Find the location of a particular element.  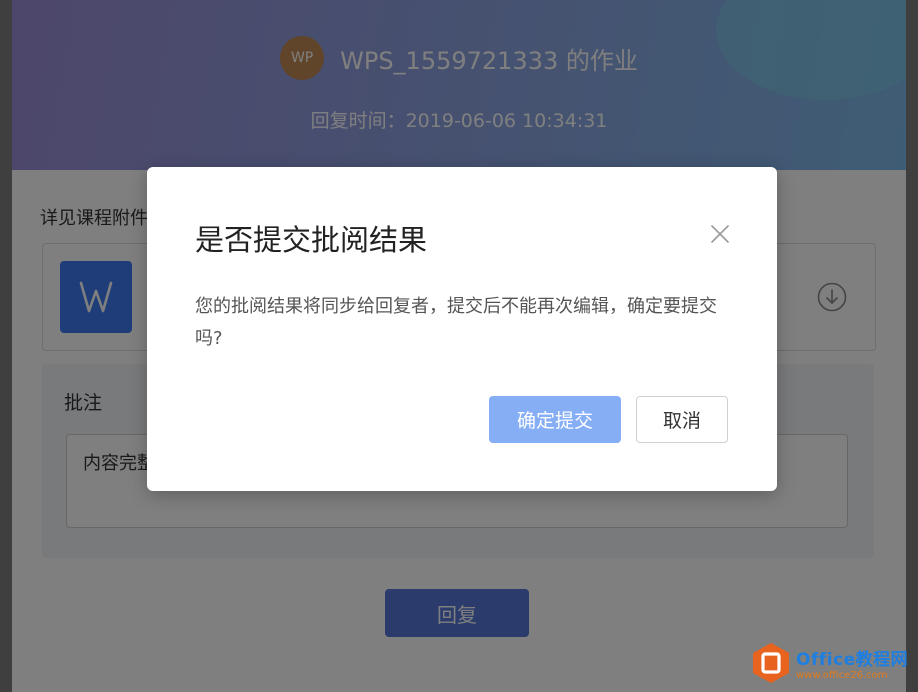

confirm-submit-button: 确定提交 is located at coordinates (555, 419).